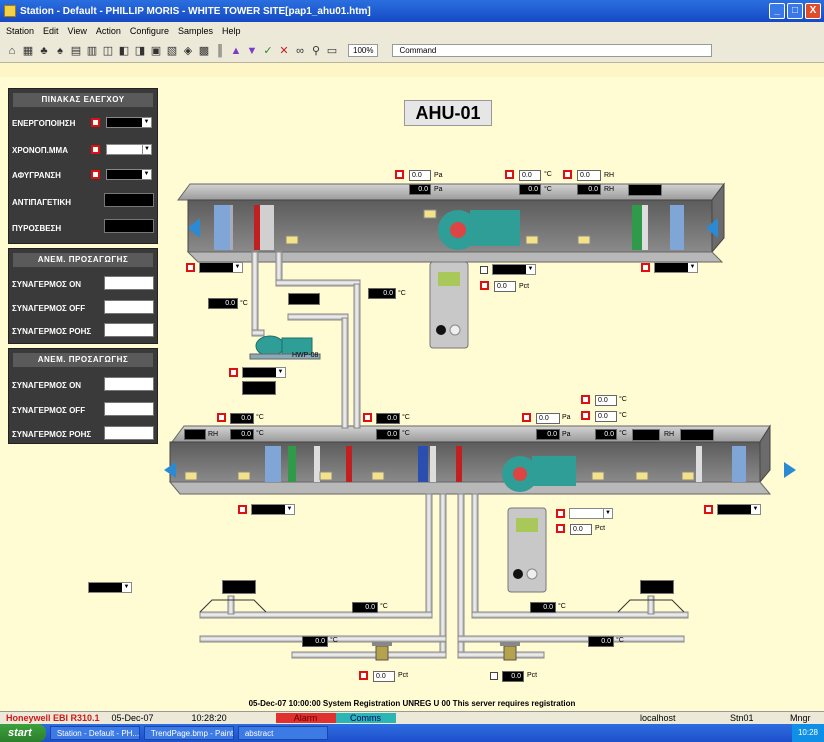 The height and width of the screenshot is (742, 824). What do you see at coordinates (273, 509) in the screenshot?
I see `lower-left-damper-dropdown: ▼` at bounding box center [273, 509].